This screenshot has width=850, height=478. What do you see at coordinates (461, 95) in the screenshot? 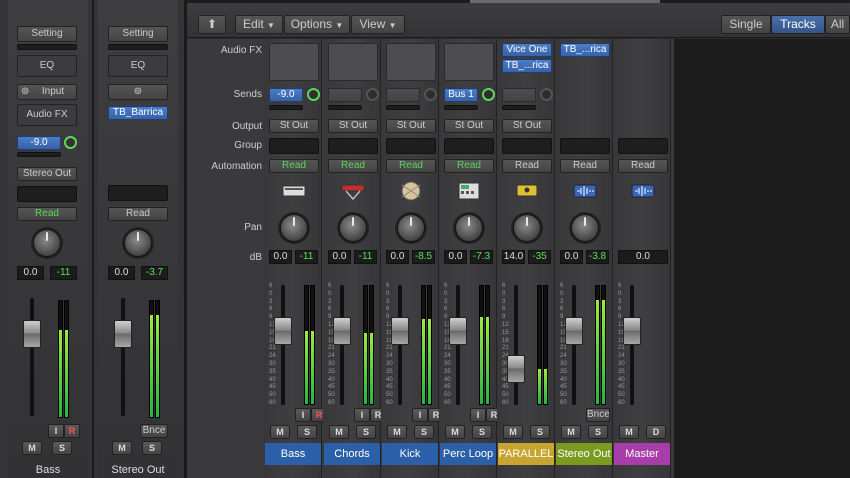
I see `send-bus-button: Bus 1` at bounding box center [461, 95].